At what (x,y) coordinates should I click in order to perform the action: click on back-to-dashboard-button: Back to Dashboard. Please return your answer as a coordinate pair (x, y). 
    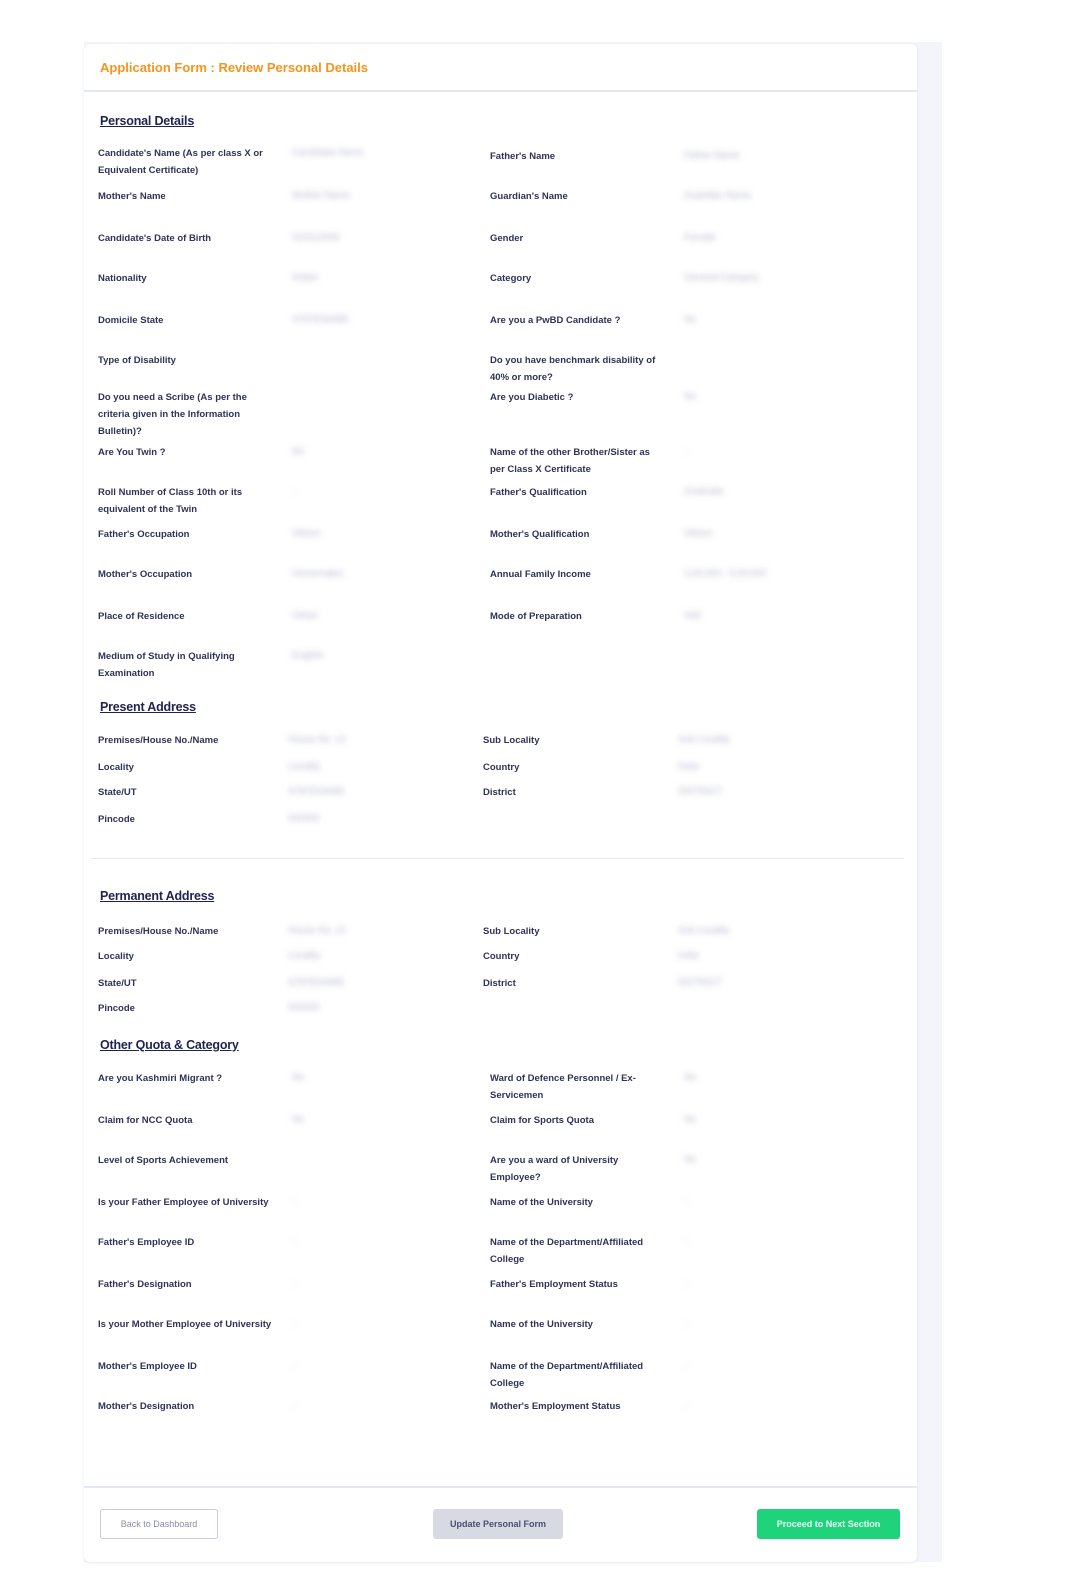
    Looking at the image, I should click on (159, 1524).